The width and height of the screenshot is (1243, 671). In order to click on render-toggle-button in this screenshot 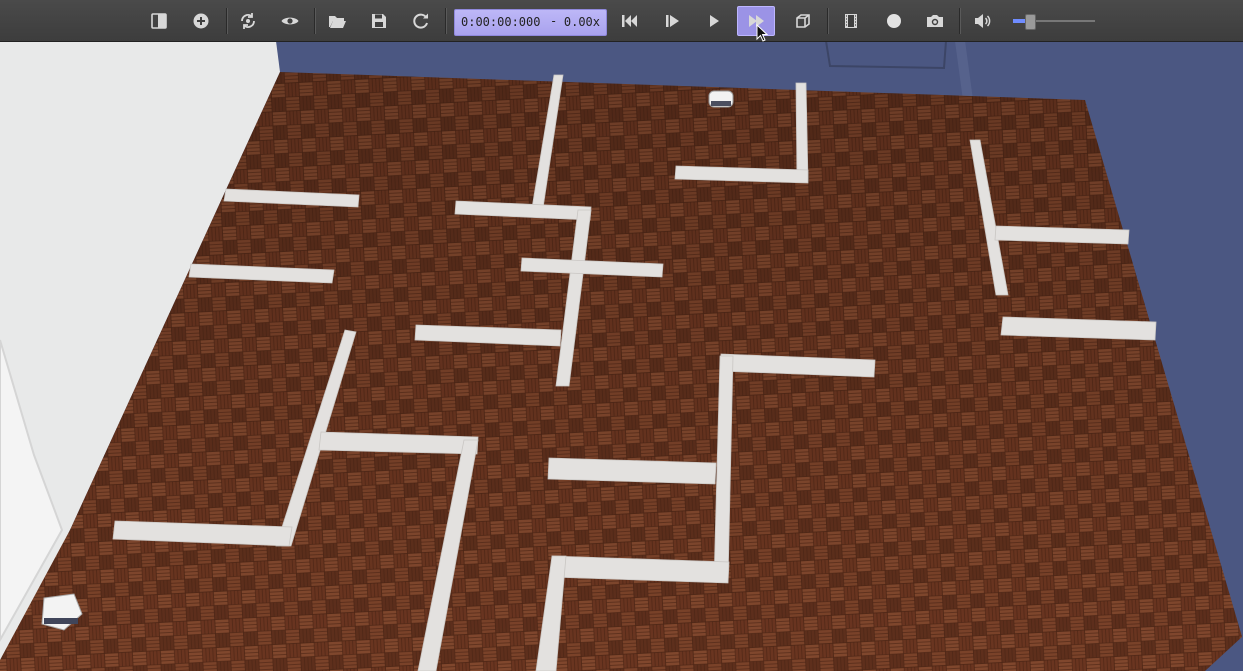, I will do `click(803, 21)`.